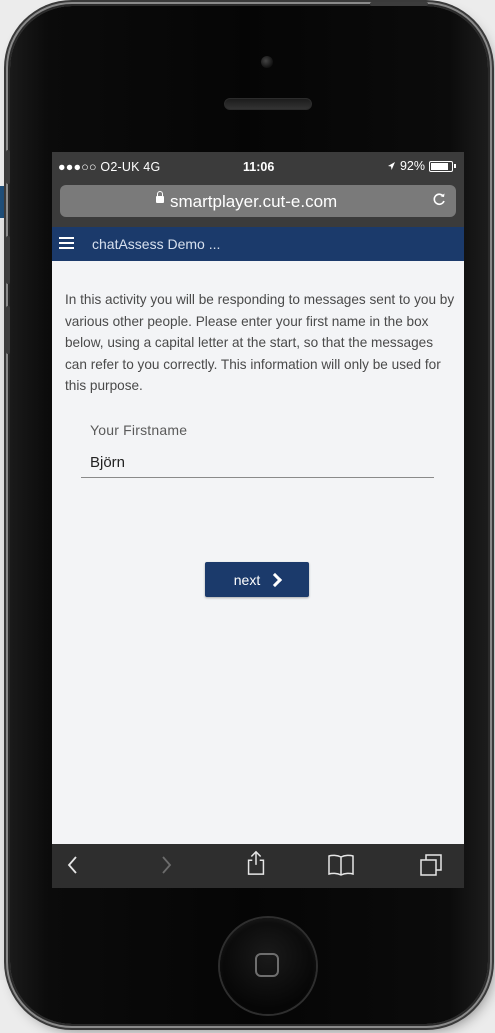 The width and height of the screenshot is (495, 1033). What do you see at coordinates (399, 4) in the screenshot?
I see `power-button` at bounding box center [399, 4].